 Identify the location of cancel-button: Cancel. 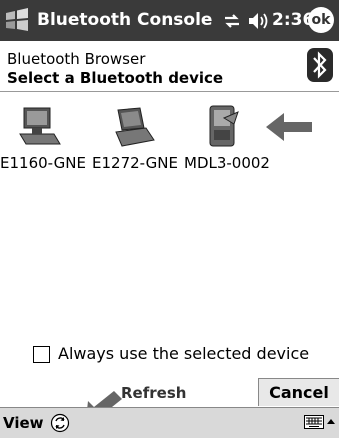
(298, 392).